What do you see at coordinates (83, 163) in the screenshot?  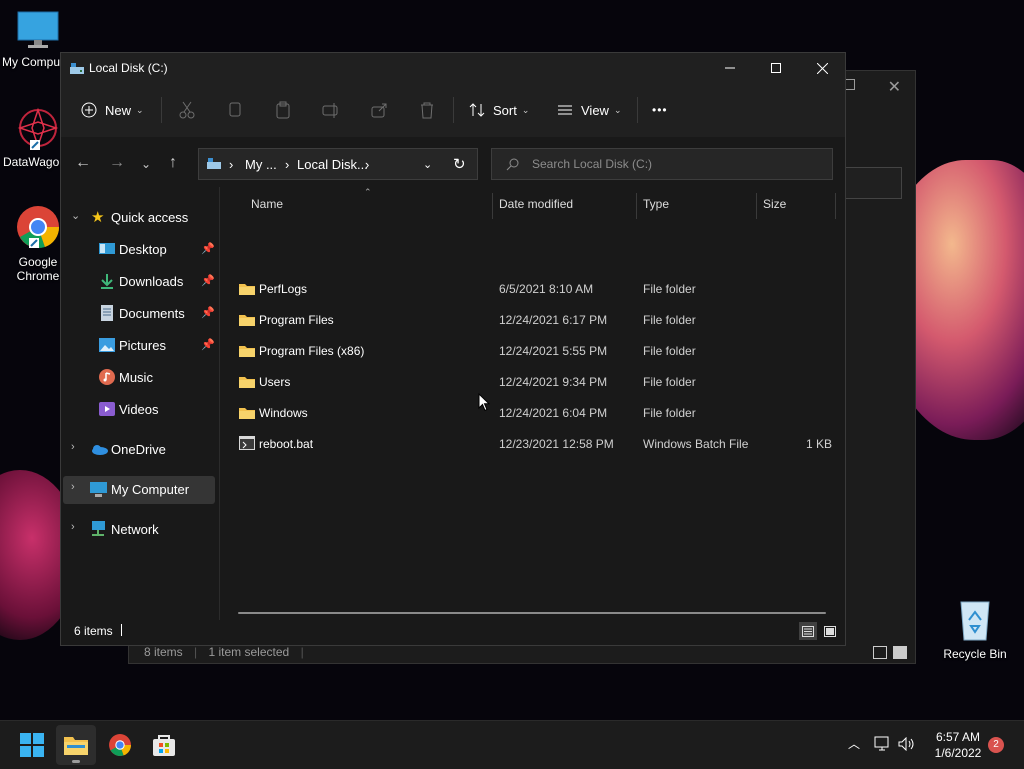 I see `back-arrow-icon: ←` at bounding box center [83, 163].